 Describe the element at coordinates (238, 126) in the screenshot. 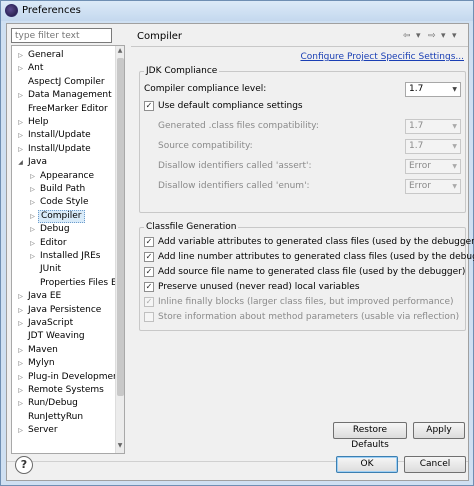

I see `compliance-setting-label: Generated .class files compatibility:` at that location.